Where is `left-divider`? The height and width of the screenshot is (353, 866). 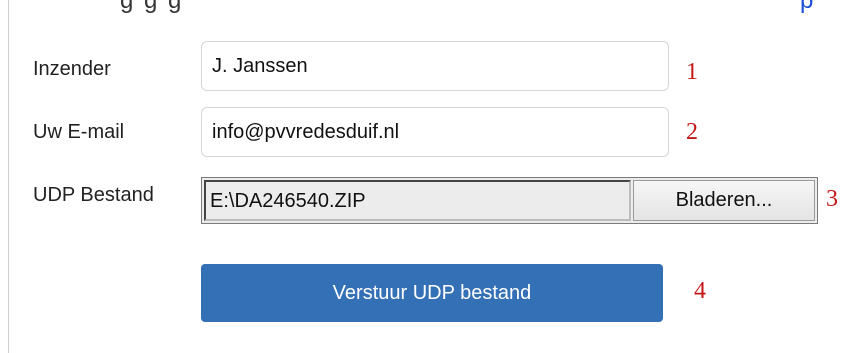
left-divider is located at coordinates (8, 176).